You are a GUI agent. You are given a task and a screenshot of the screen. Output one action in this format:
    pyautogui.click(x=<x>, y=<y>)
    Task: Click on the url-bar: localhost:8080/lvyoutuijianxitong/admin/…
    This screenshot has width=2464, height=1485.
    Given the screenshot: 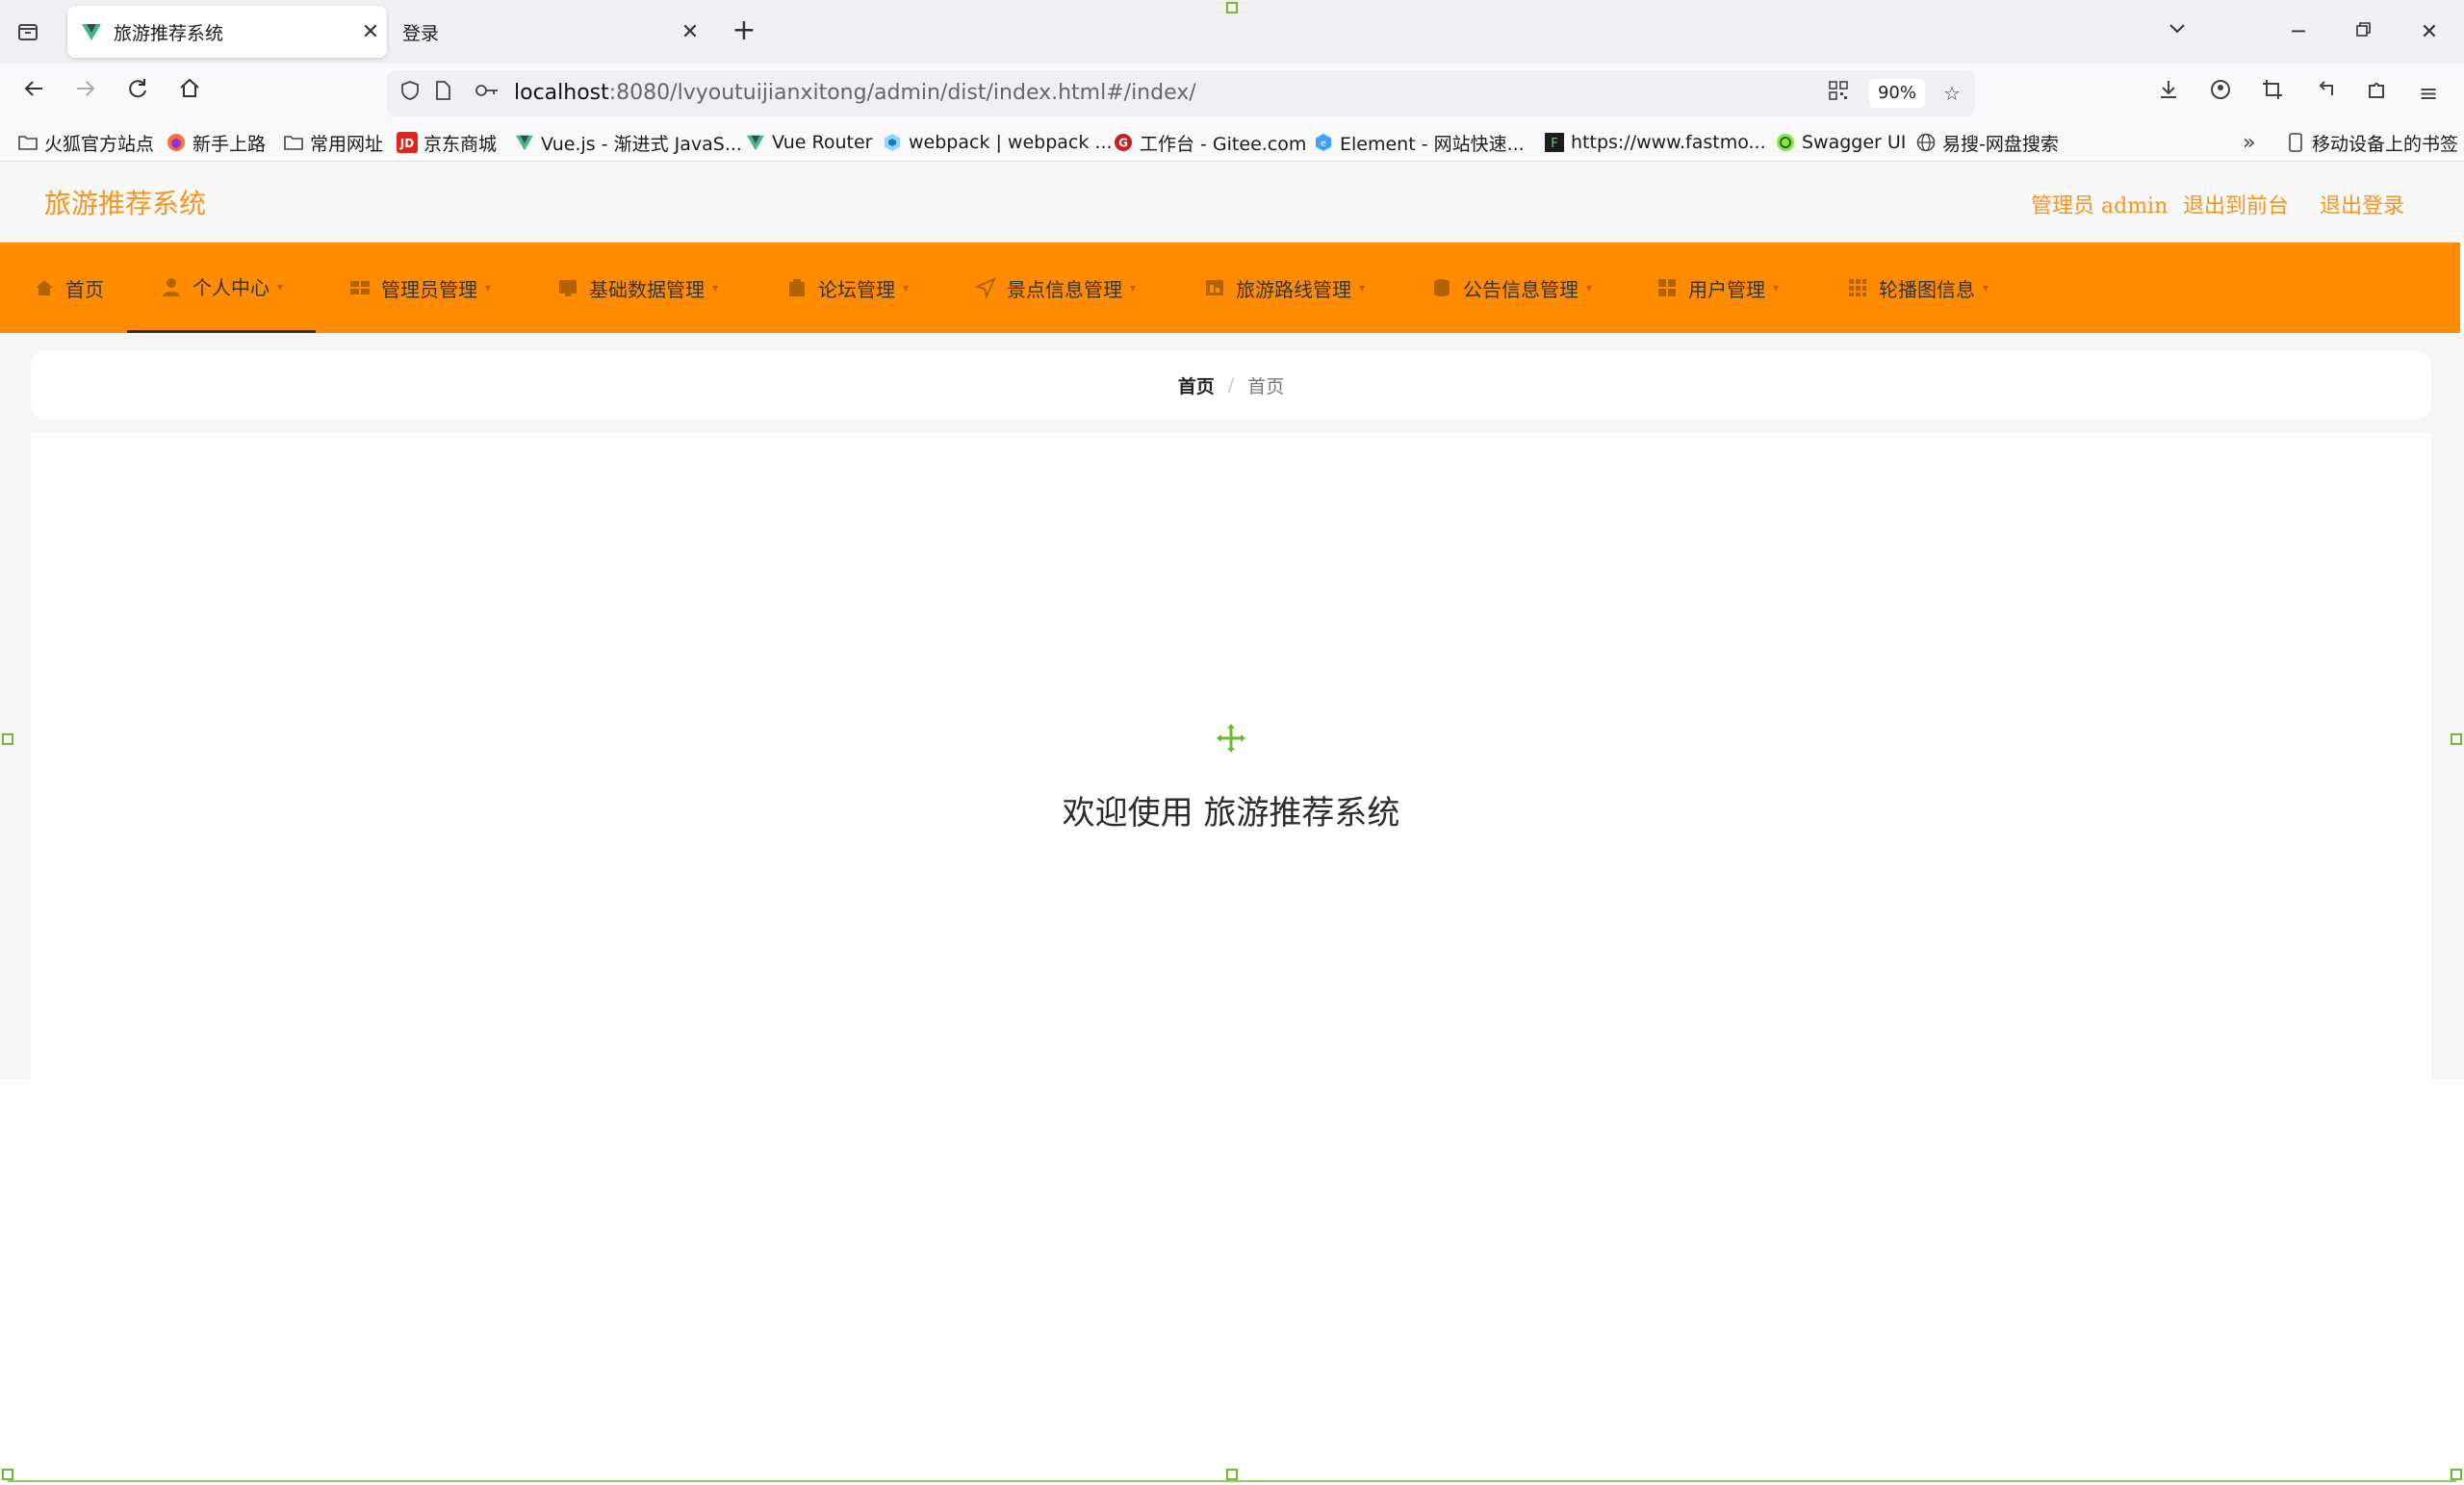 What is the action you would take?
    pyautogui.click(x=1181, y=93)
    